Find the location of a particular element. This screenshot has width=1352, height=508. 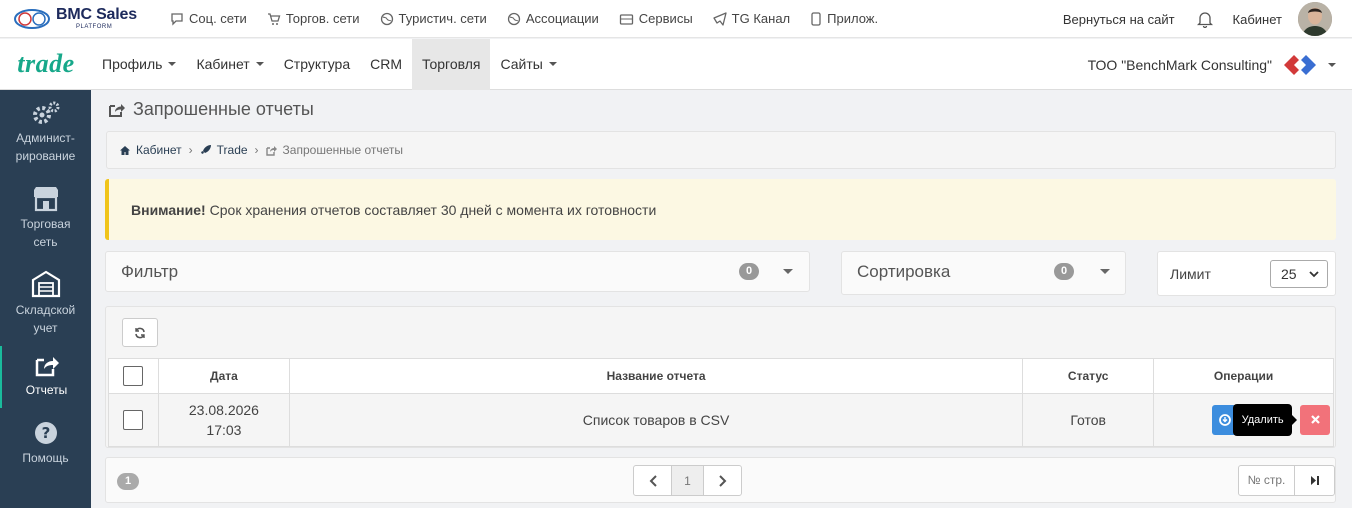

menu-cabinet: Кабинет is located at coordinates (229, 64).